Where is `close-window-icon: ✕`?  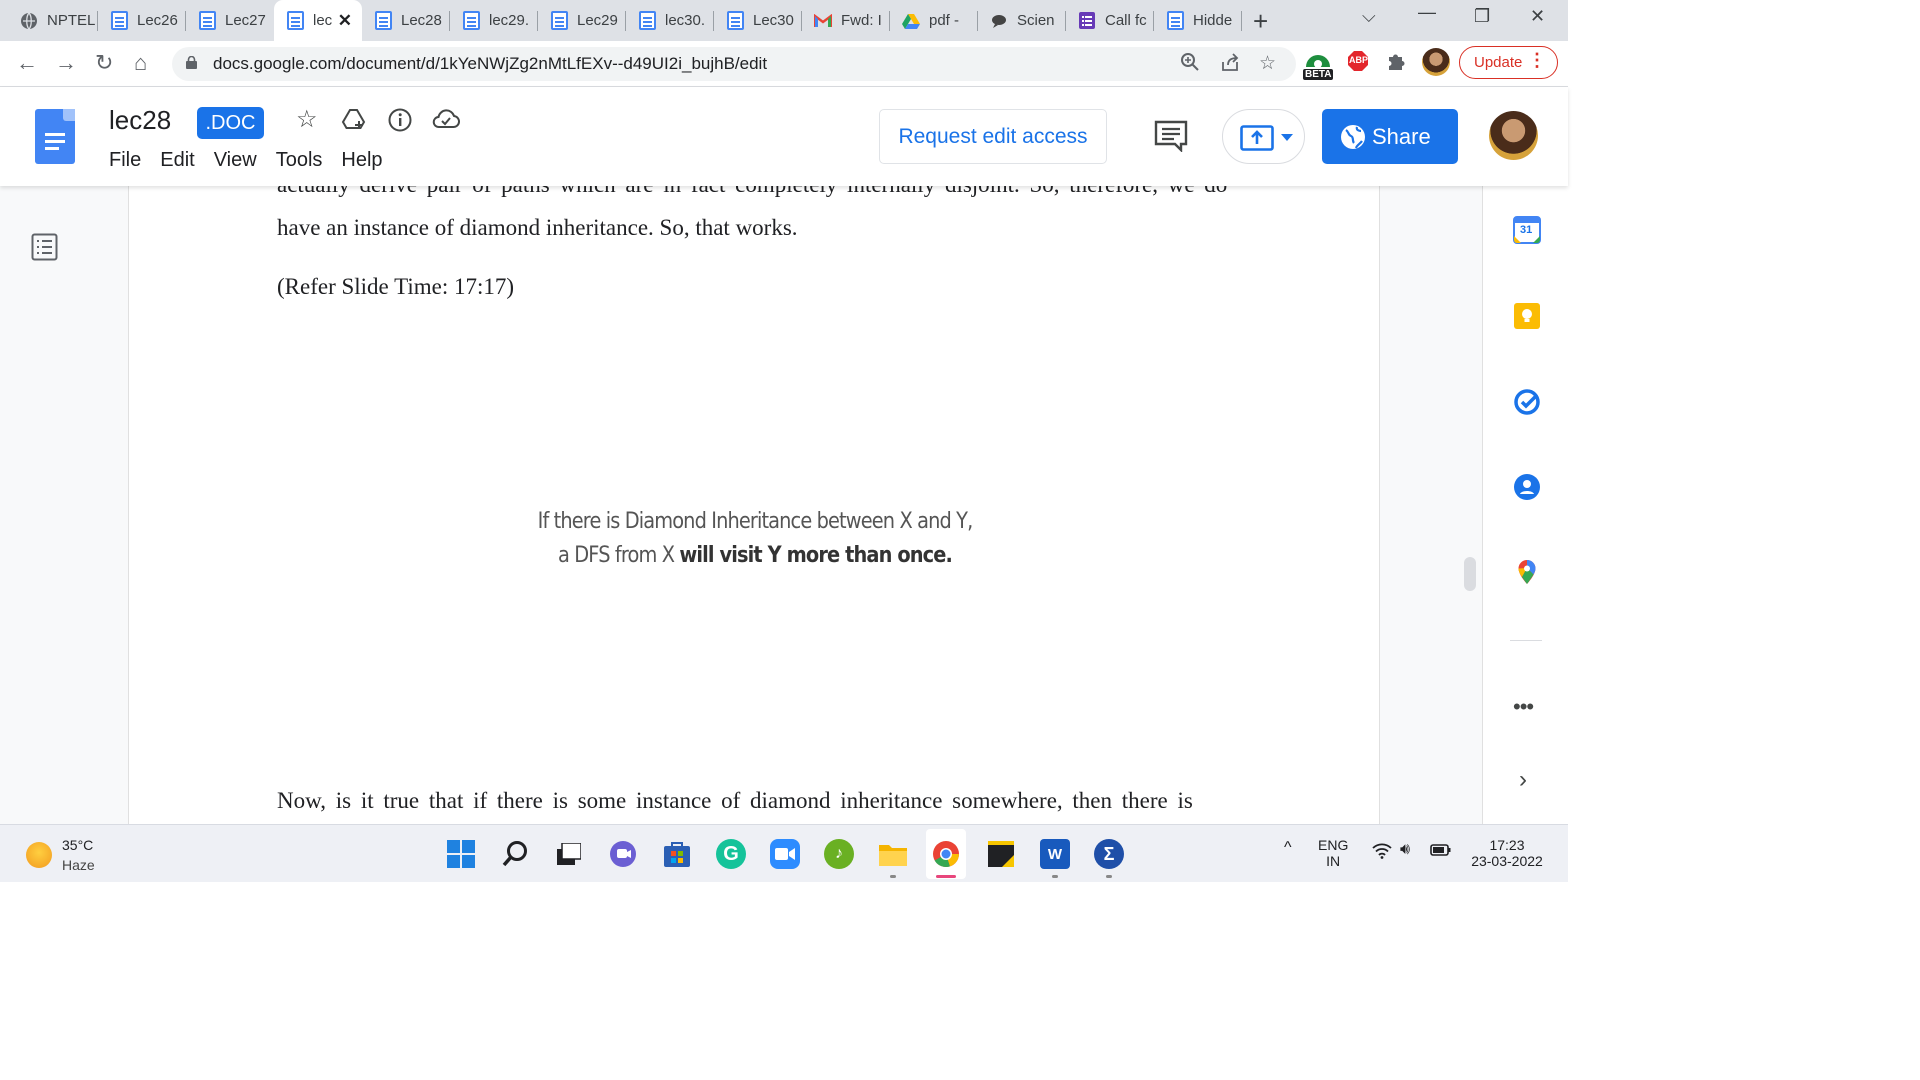 close-window-icon: ✕ is located at coordinates (1537, 16).